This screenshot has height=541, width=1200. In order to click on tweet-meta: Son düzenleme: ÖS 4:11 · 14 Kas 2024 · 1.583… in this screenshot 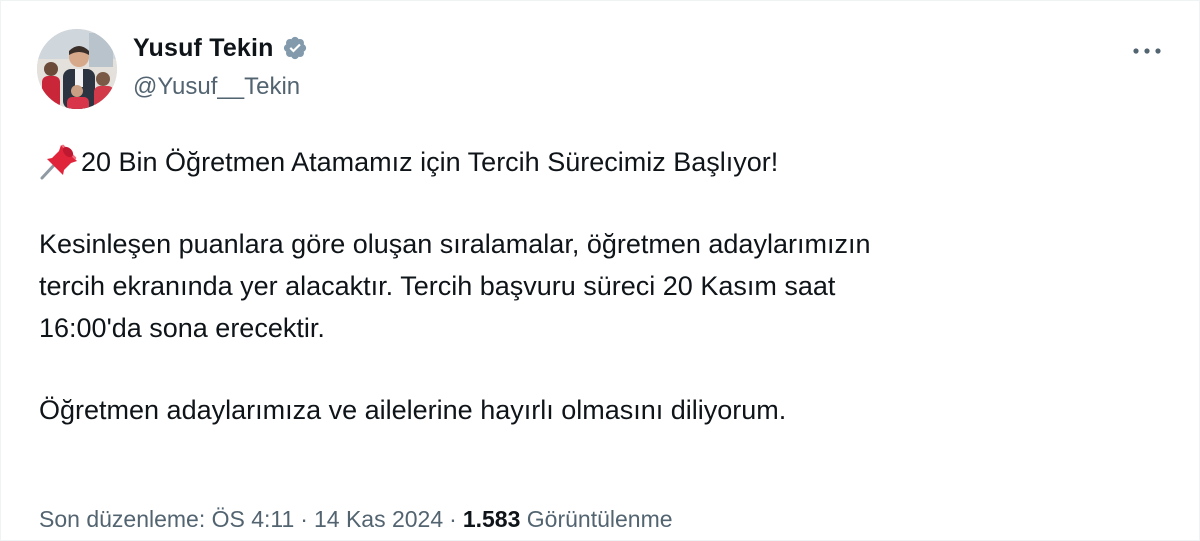, I will do `click(356, 519)`.